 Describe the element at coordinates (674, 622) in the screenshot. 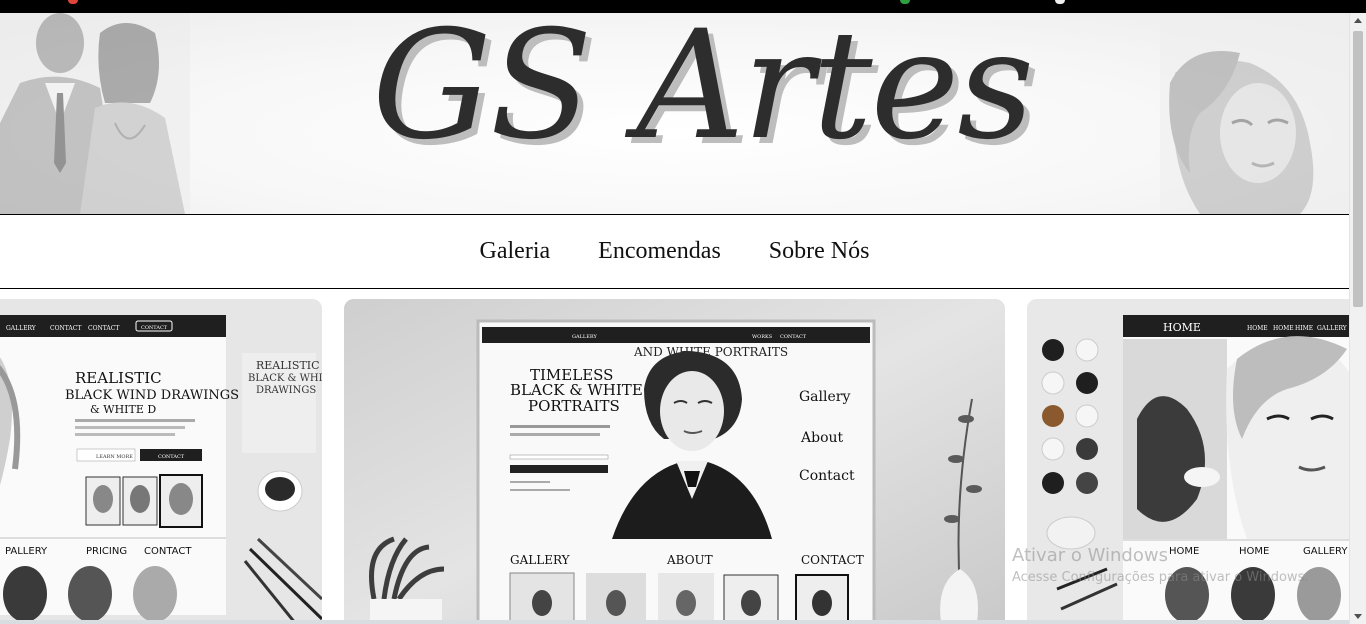

I see `page-bottom-edge` at that location.